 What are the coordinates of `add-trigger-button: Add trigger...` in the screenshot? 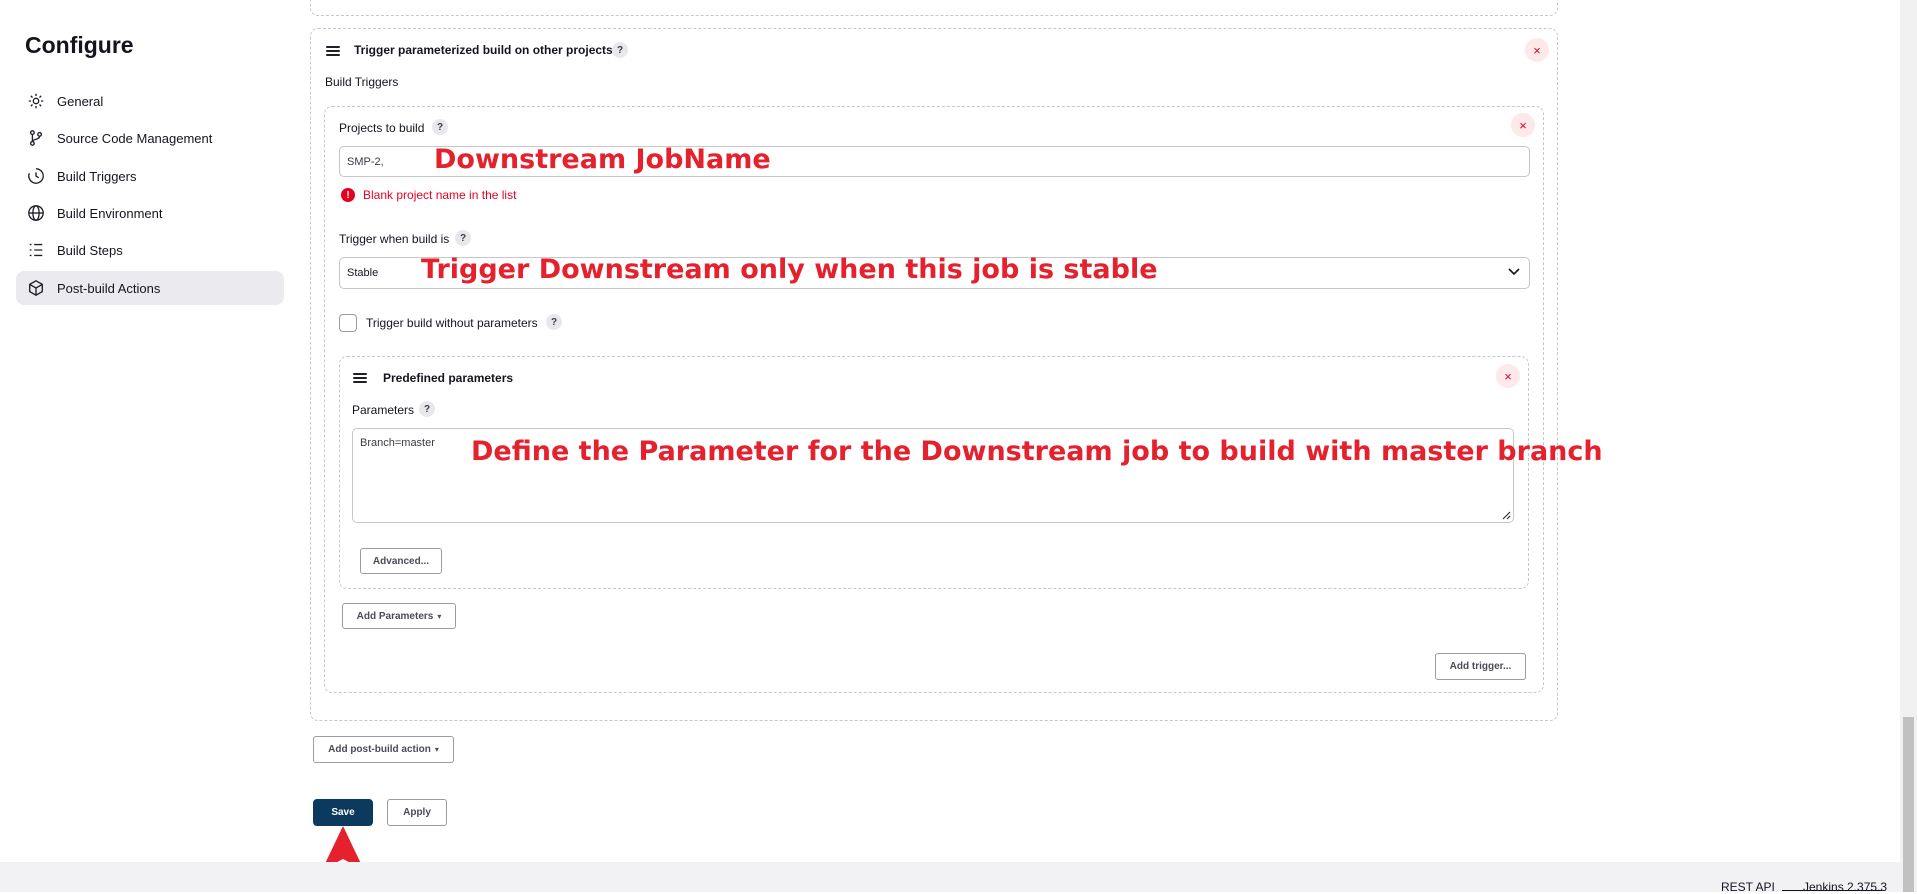 It's located at (1480, 666).